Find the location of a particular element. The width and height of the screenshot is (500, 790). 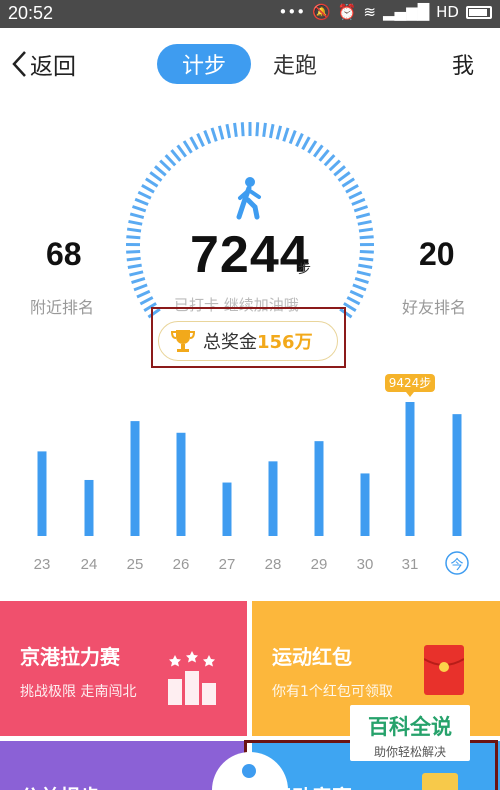

tab-bar: 计步 走跑 is located at coordinates (237, 64).